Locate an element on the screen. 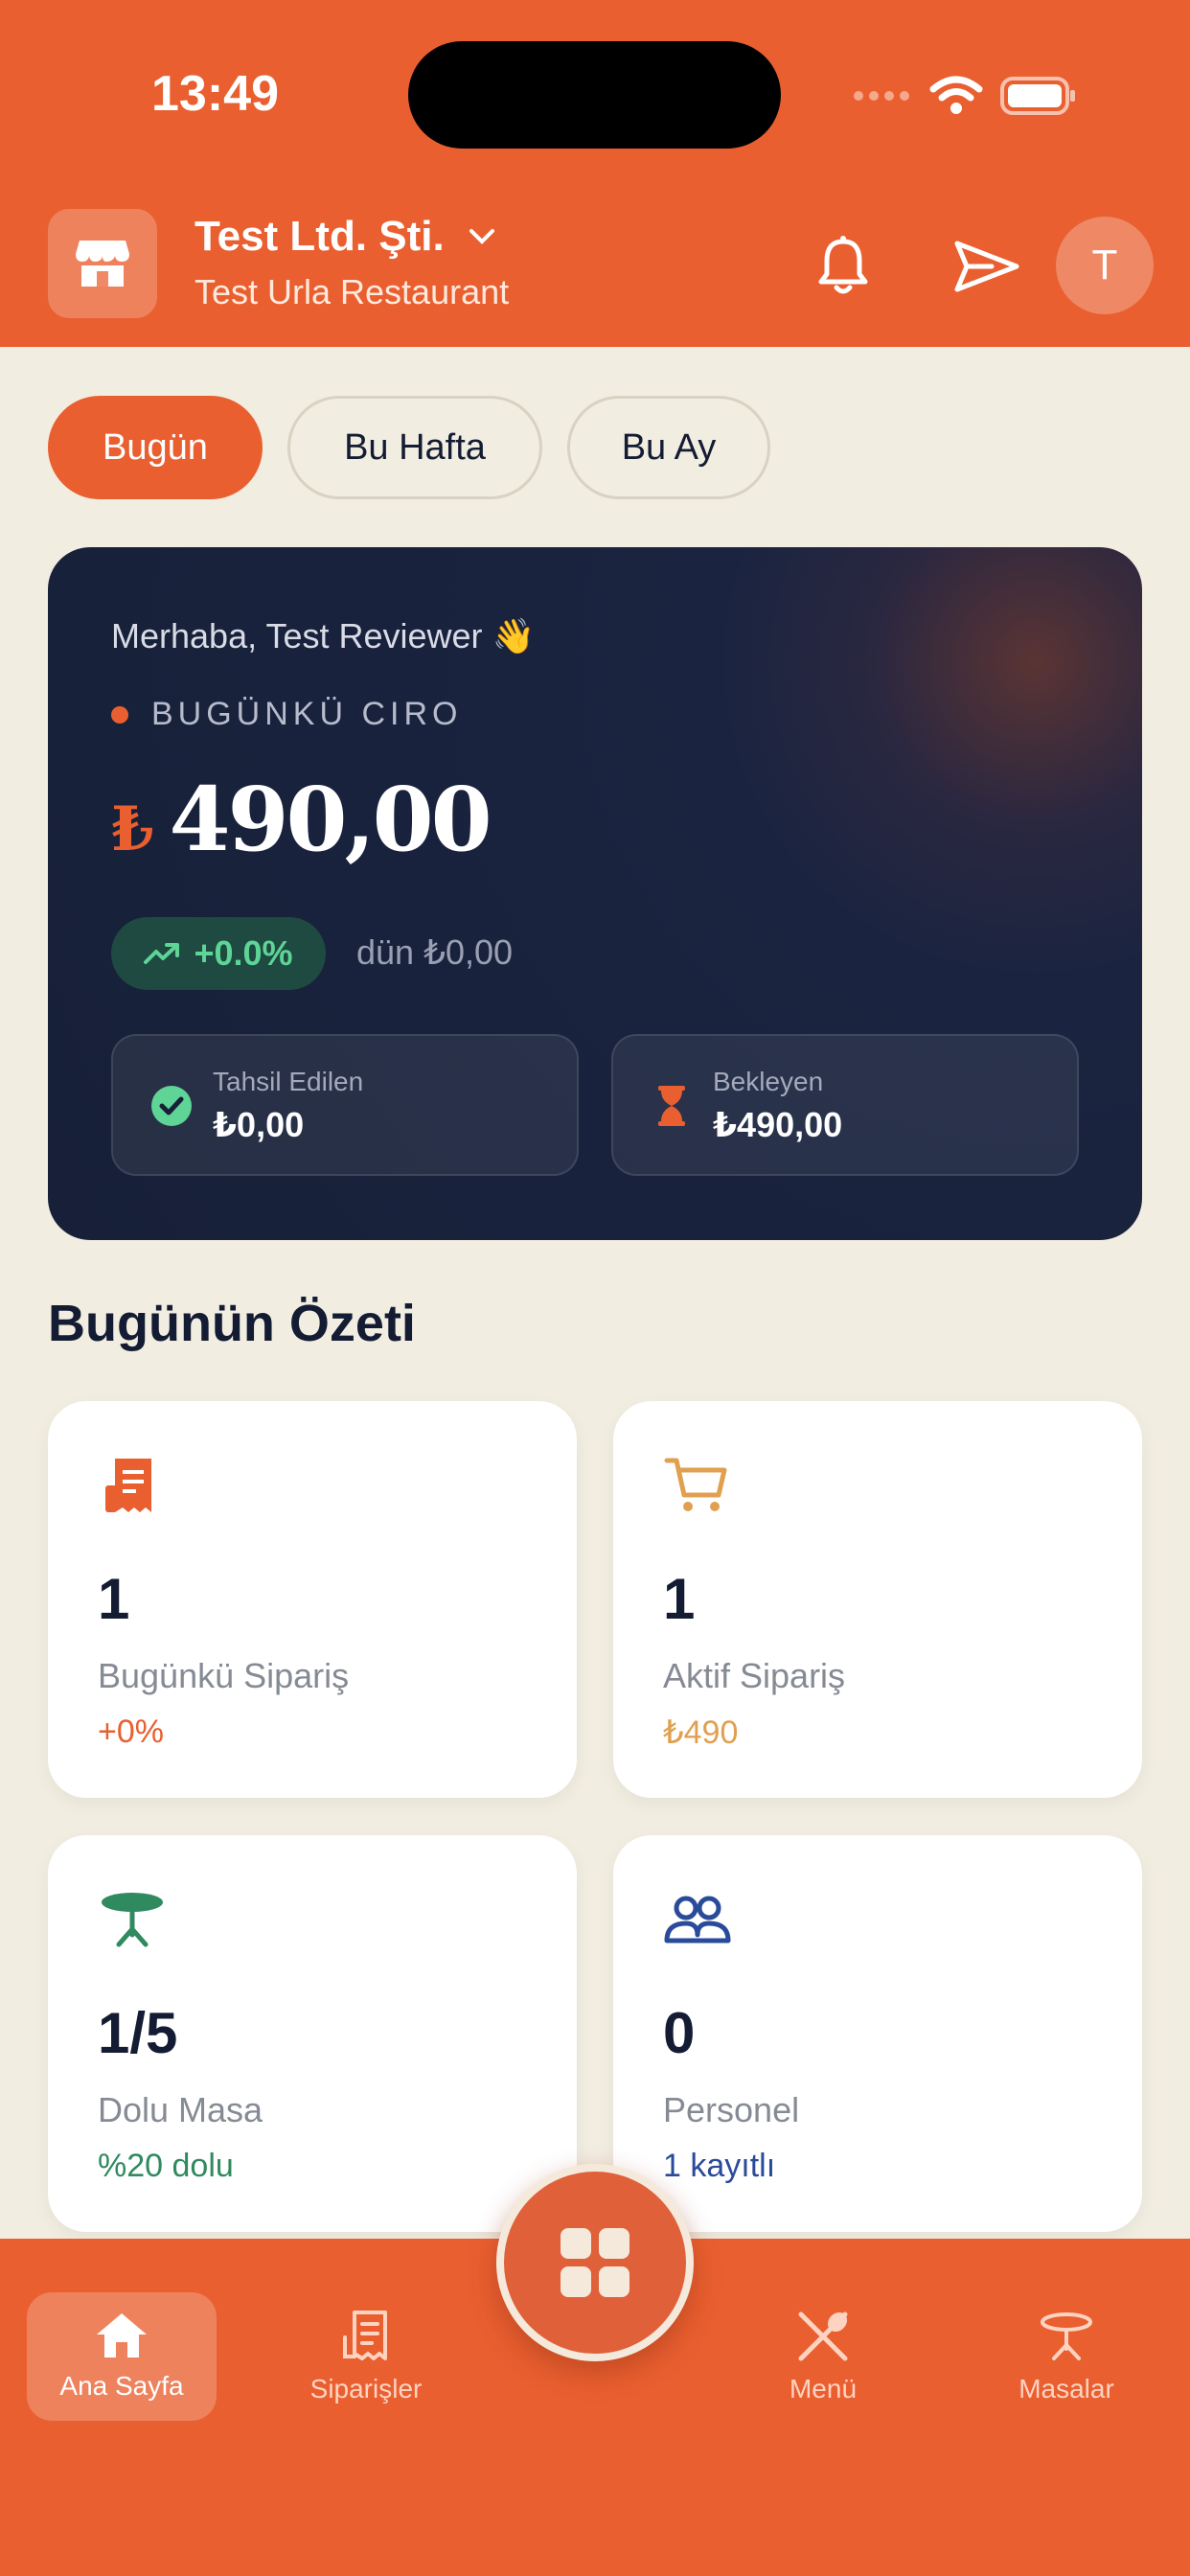  nav-label: Menü is located at coordinates (824, 2389).